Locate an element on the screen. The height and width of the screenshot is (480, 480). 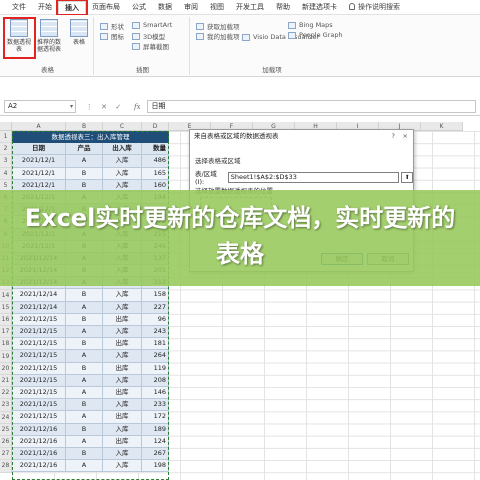
row-header: 18 is located at coordinates (6, 344).